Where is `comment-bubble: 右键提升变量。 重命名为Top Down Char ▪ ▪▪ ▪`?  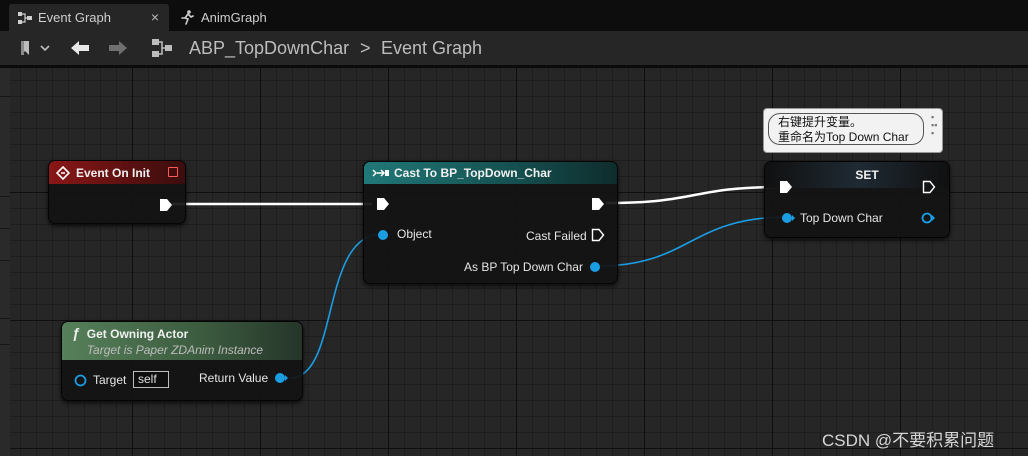 comment-bubble: 右键提升变量。 重命名为Top Down Char ▪ ▪▪ ▪ is located at coordinates (853, 130).